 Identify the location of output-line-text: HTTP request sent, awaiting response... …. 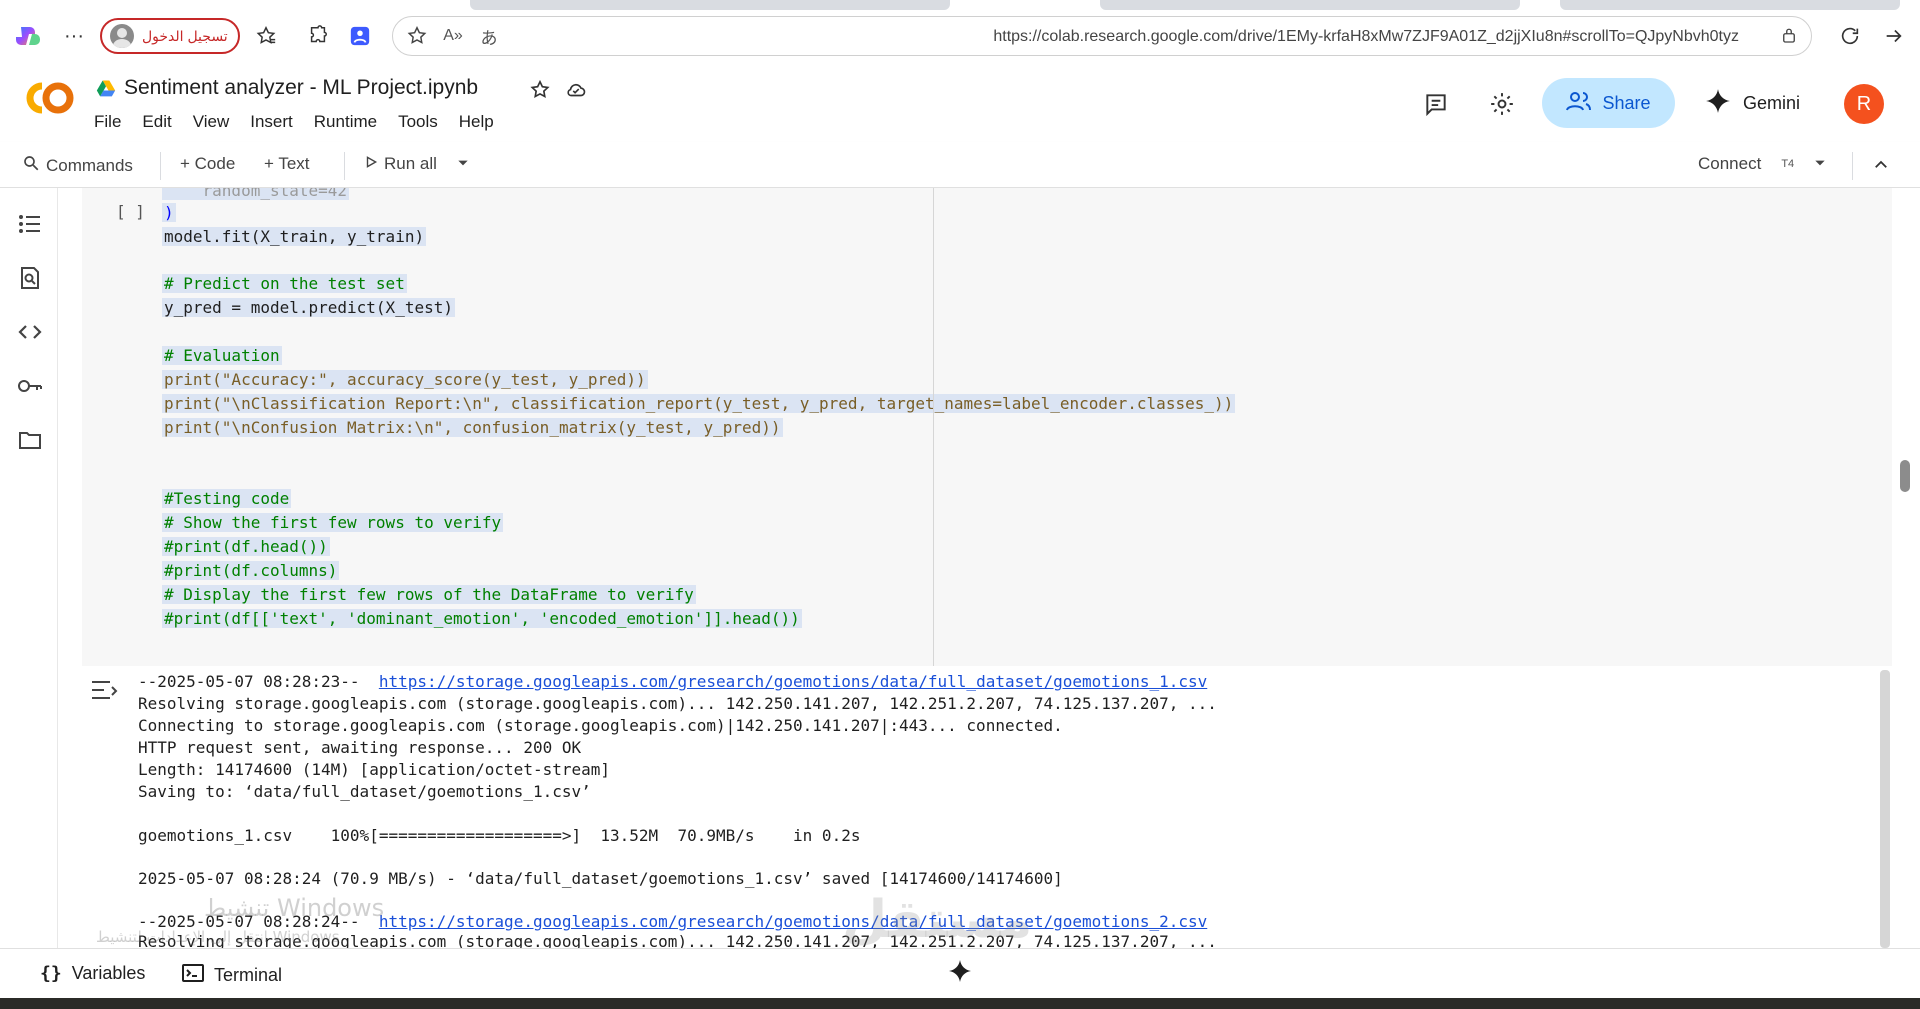
(360, 747).